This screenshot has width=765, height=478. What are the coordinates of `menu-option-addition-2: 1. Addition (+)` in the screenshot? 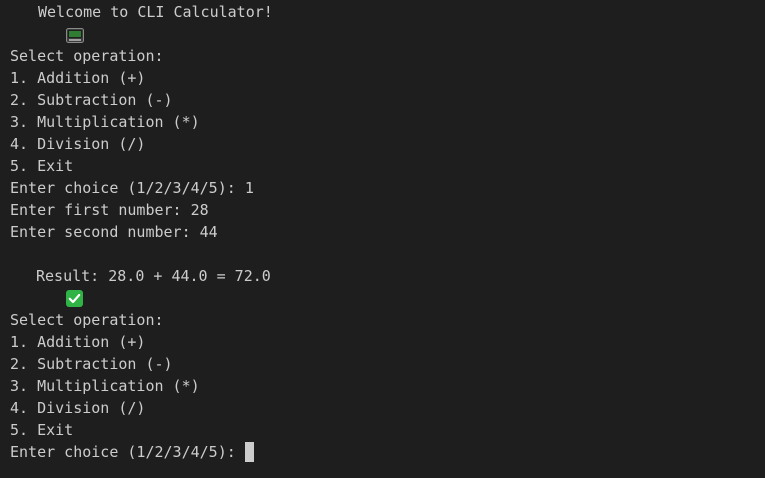 It's located at (78, 342).